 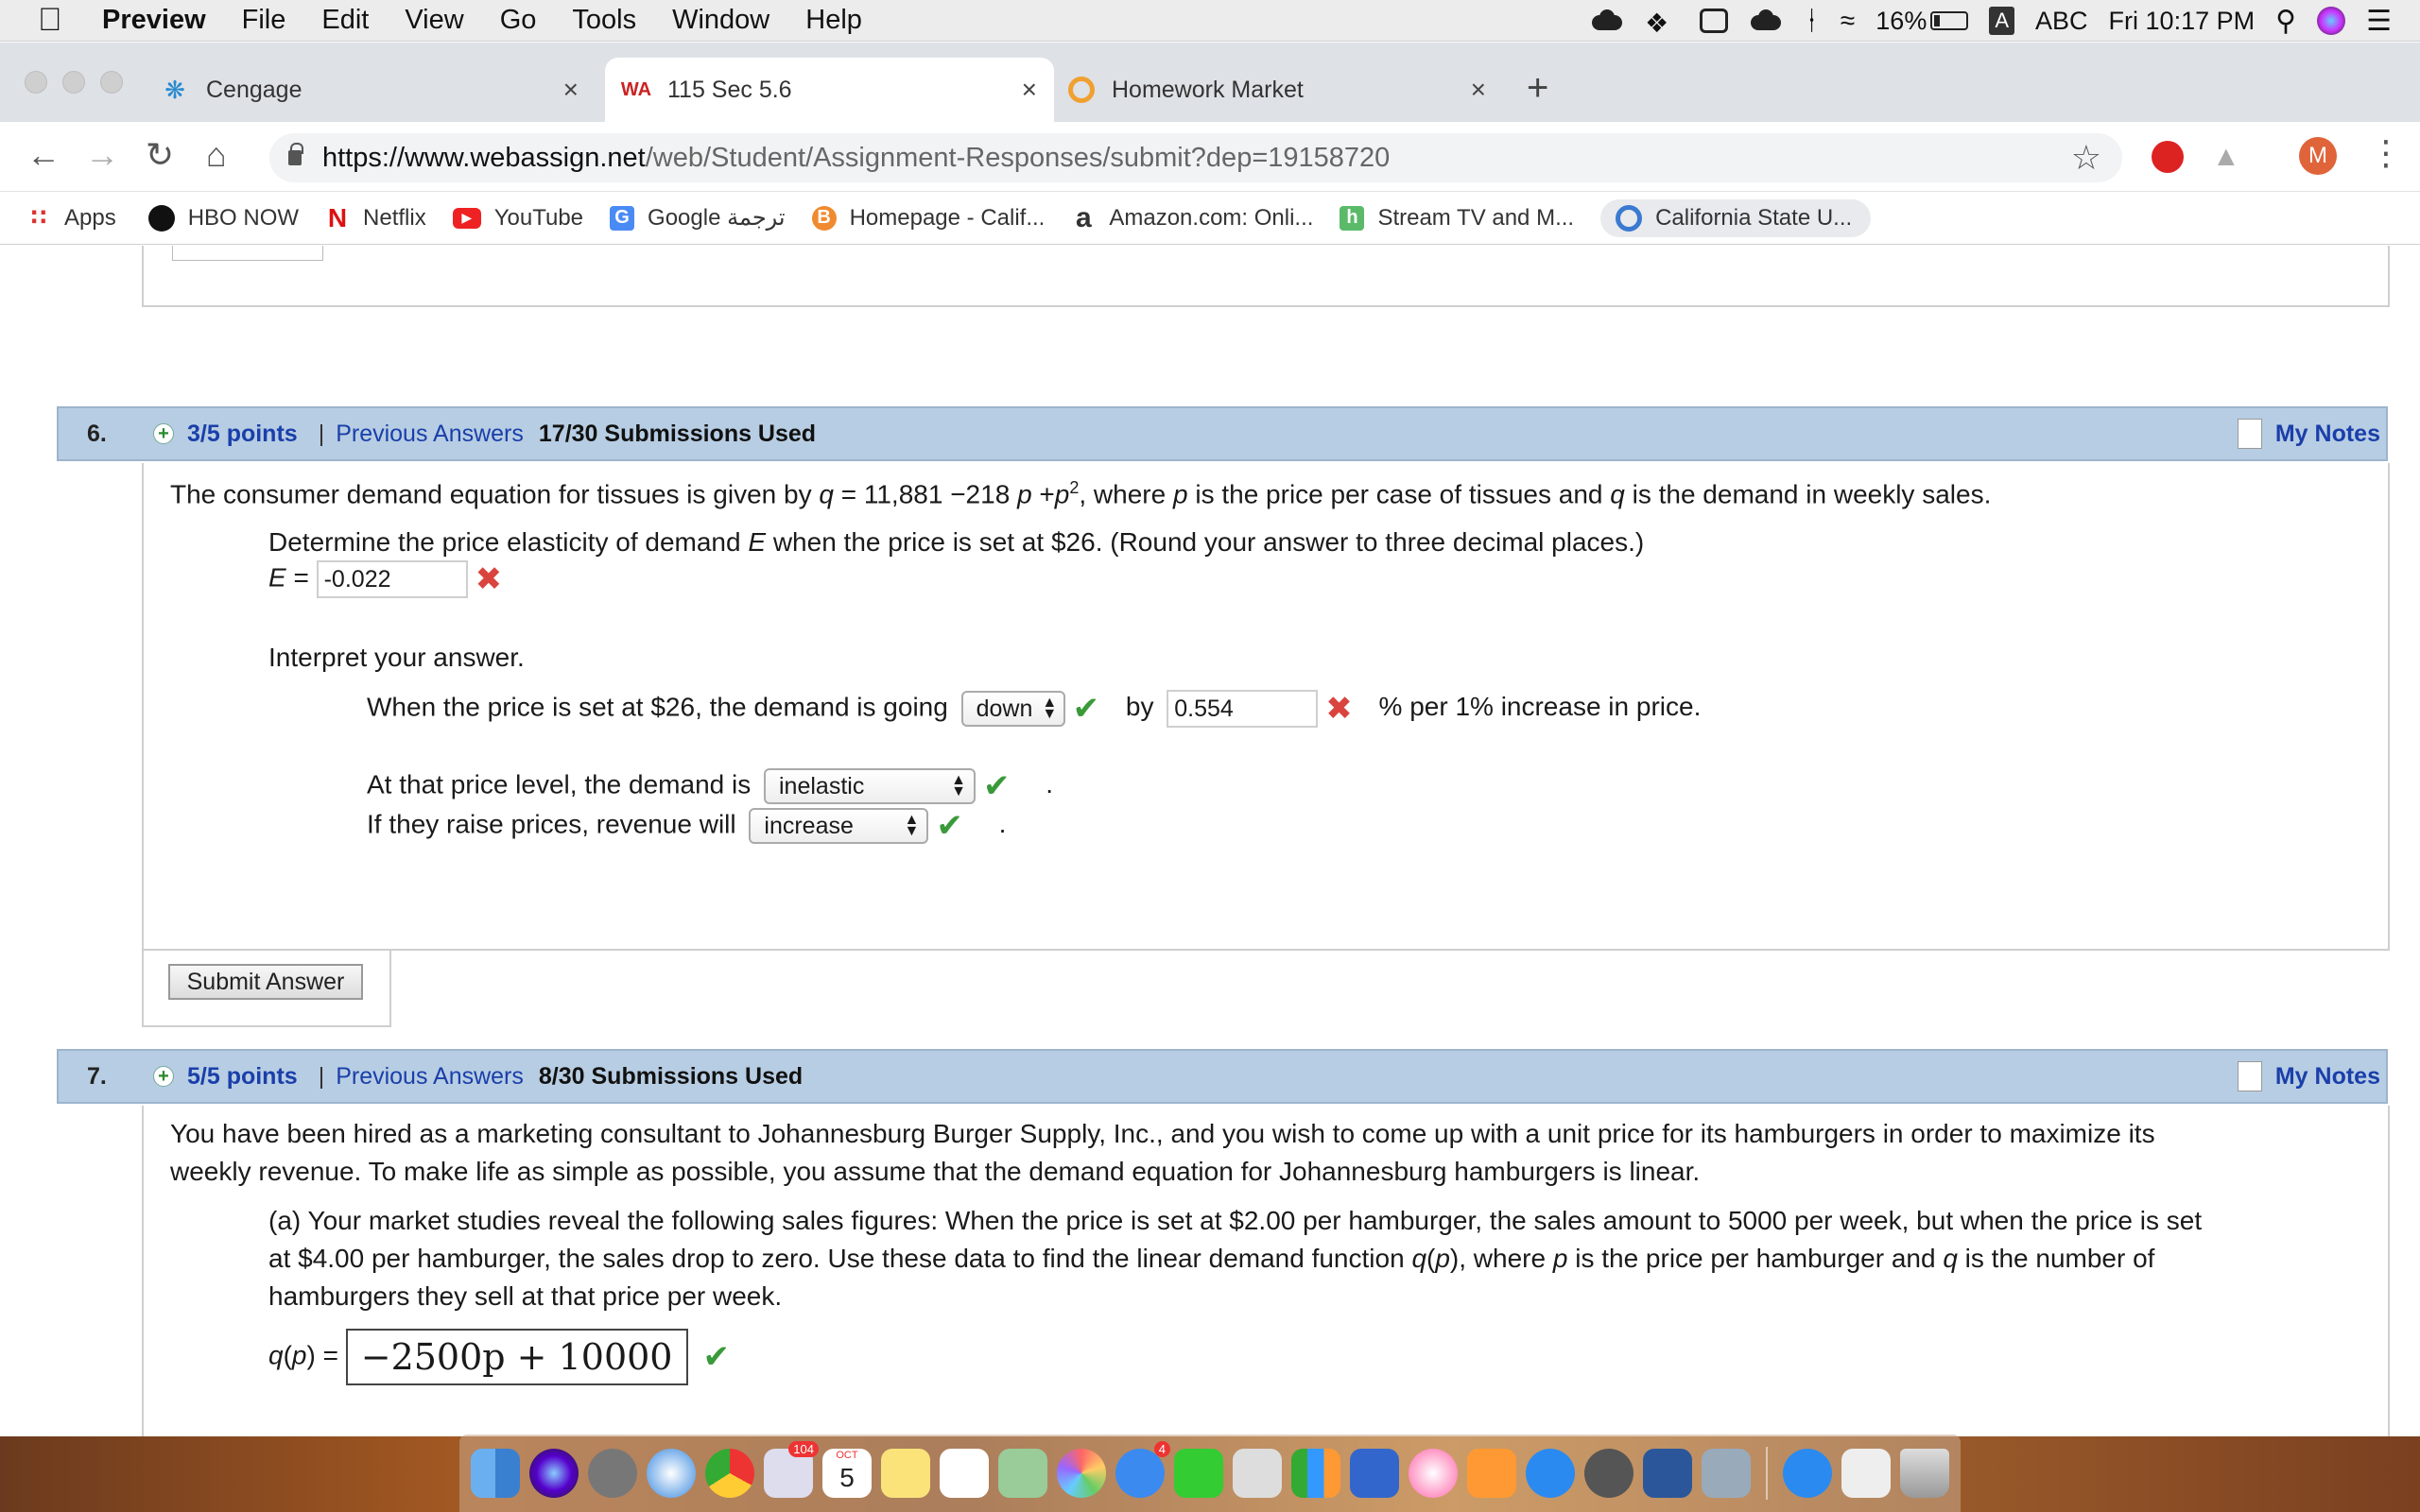 I want to click on new-tab-button: +, so click(x=1537, y=88).